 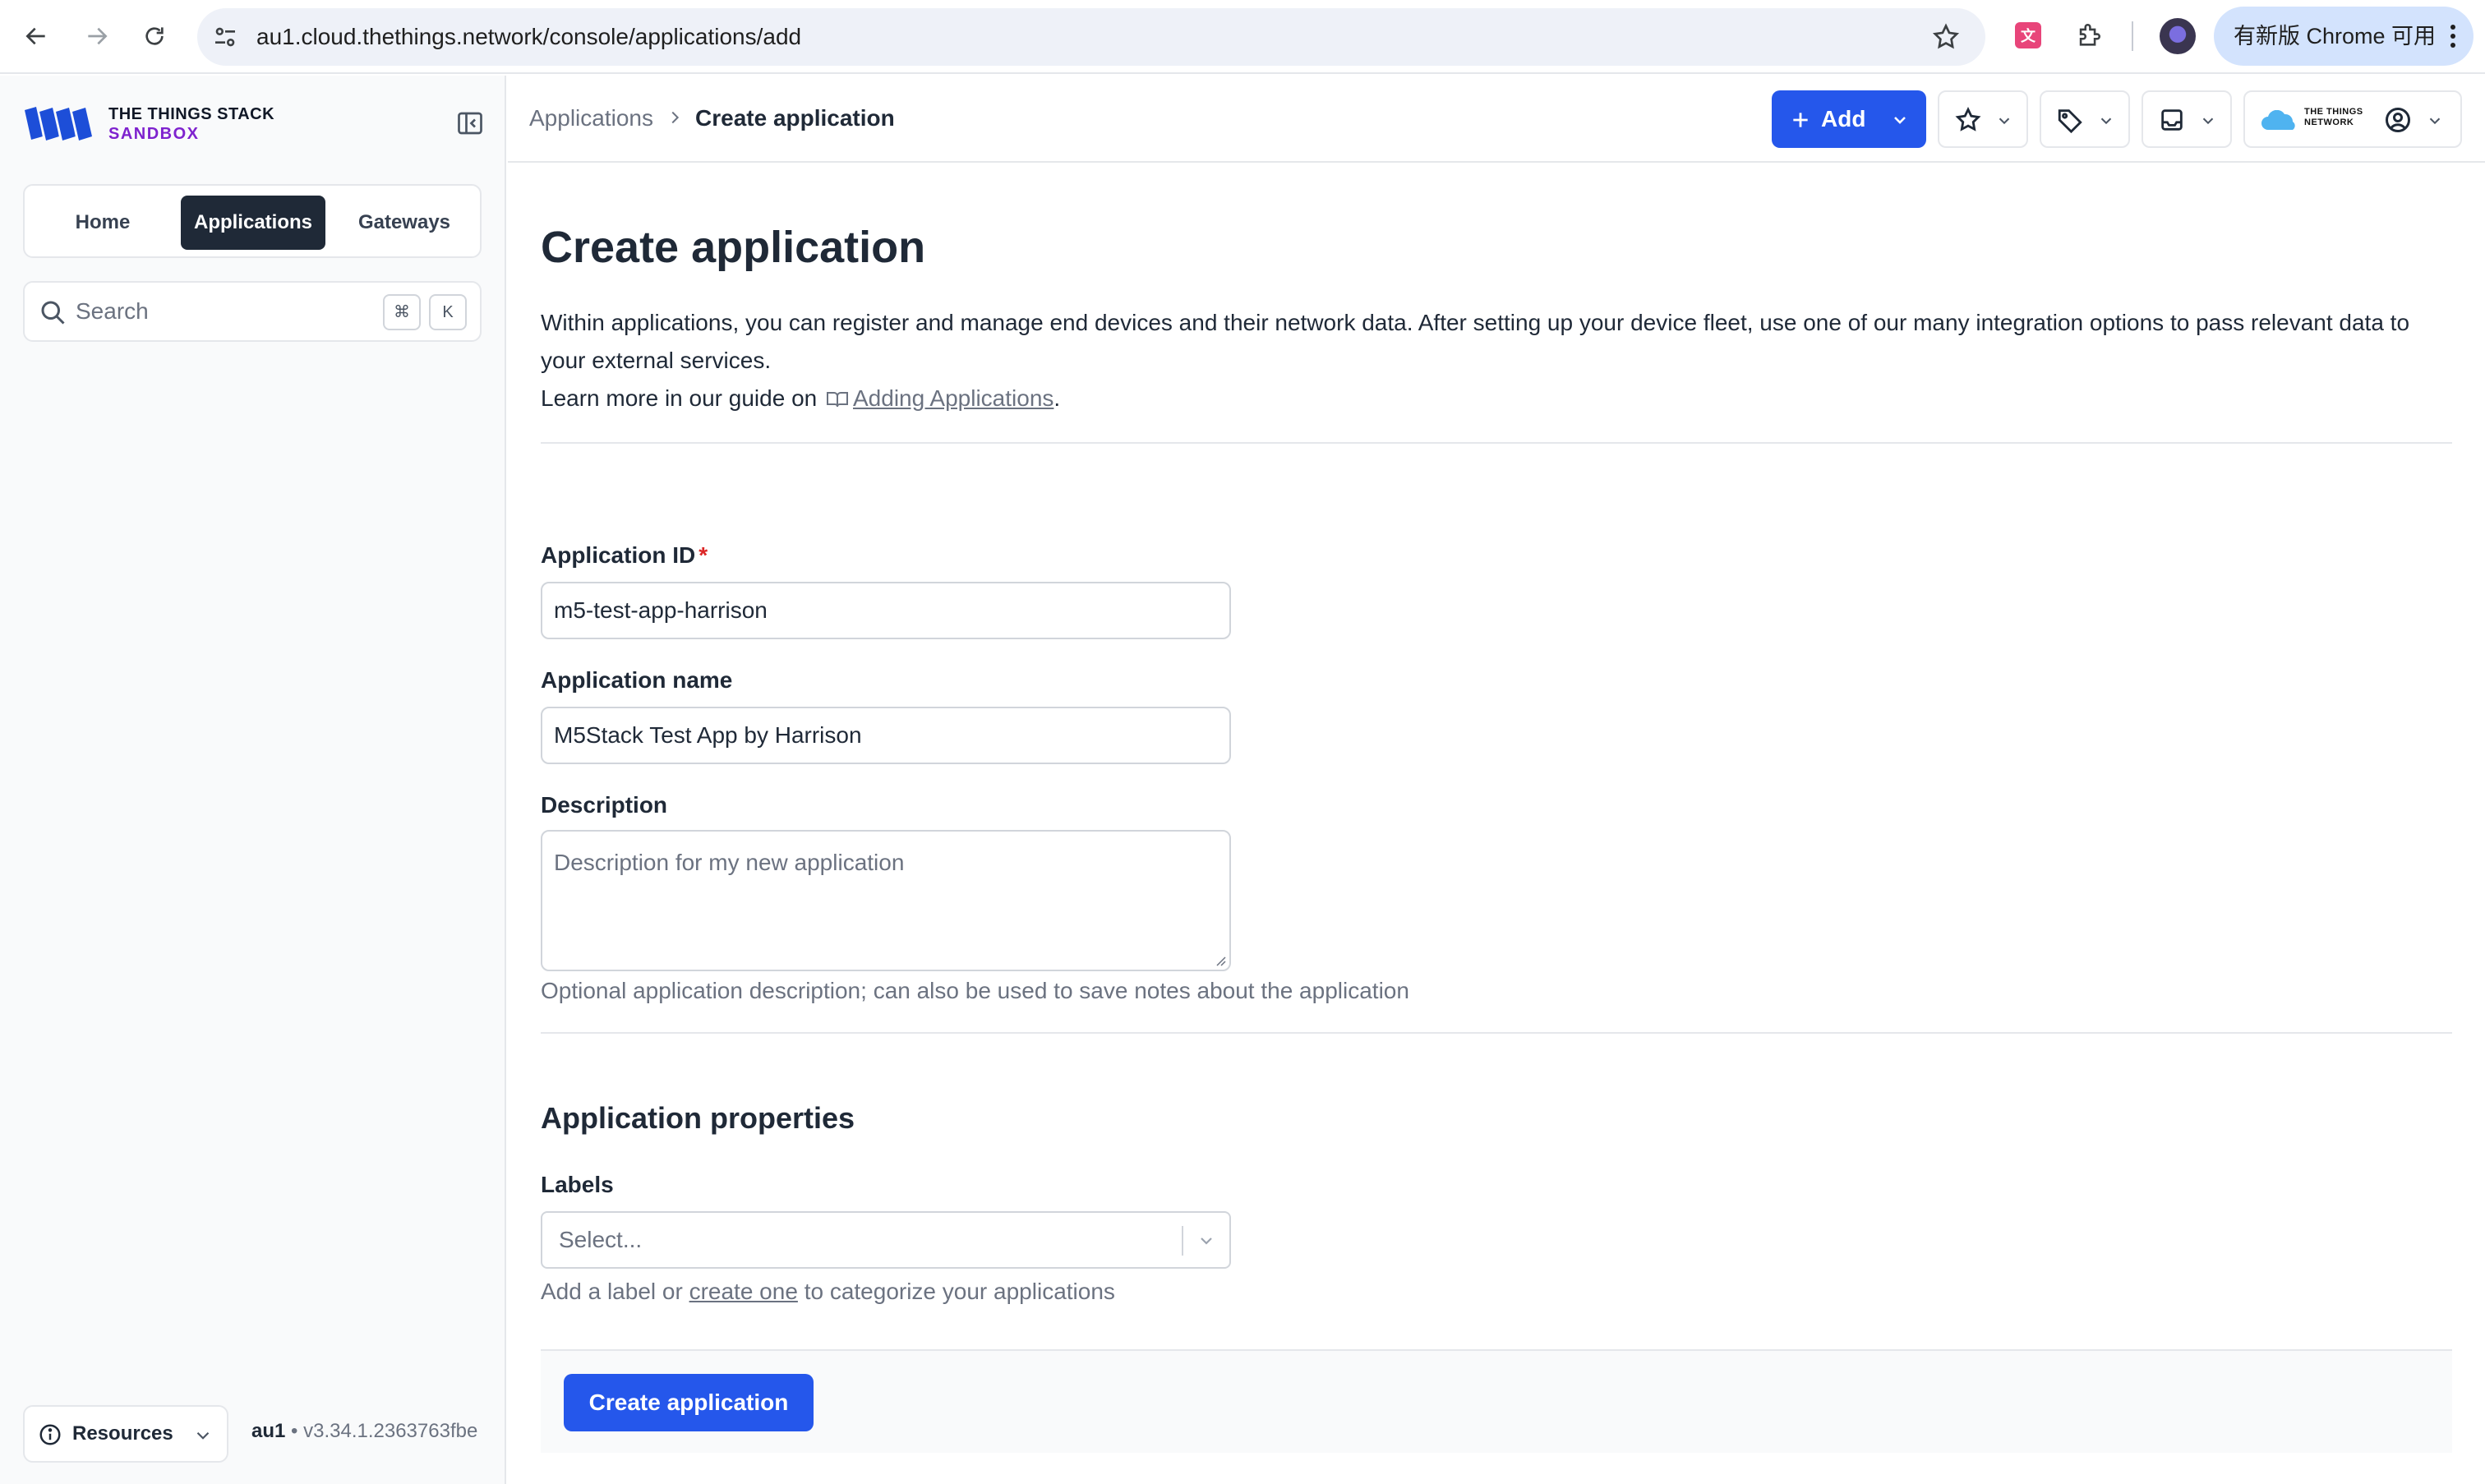 I want to click on info-icon, so click(x=50, y=1434).